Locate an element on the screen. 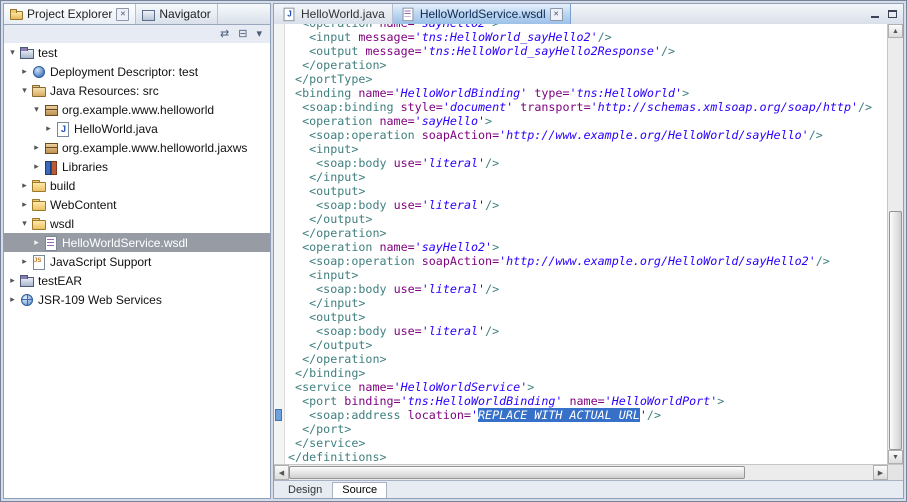  code-token-tag: <soap:body is located at coordinates (341, 289).